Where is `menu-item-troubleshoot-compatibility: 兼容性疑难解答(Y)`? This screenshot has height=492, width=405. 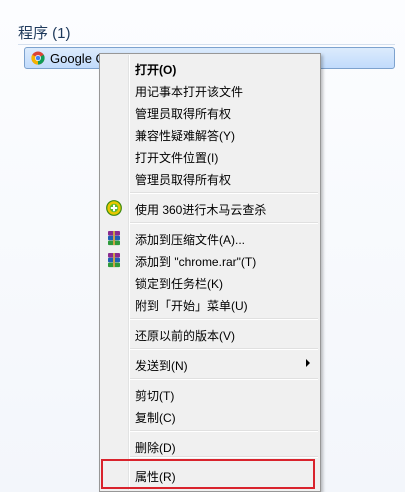 menu-item-troubleshoot-compatibility: 兼容性疑难解答(Y) is located at coordinates (210, 134).